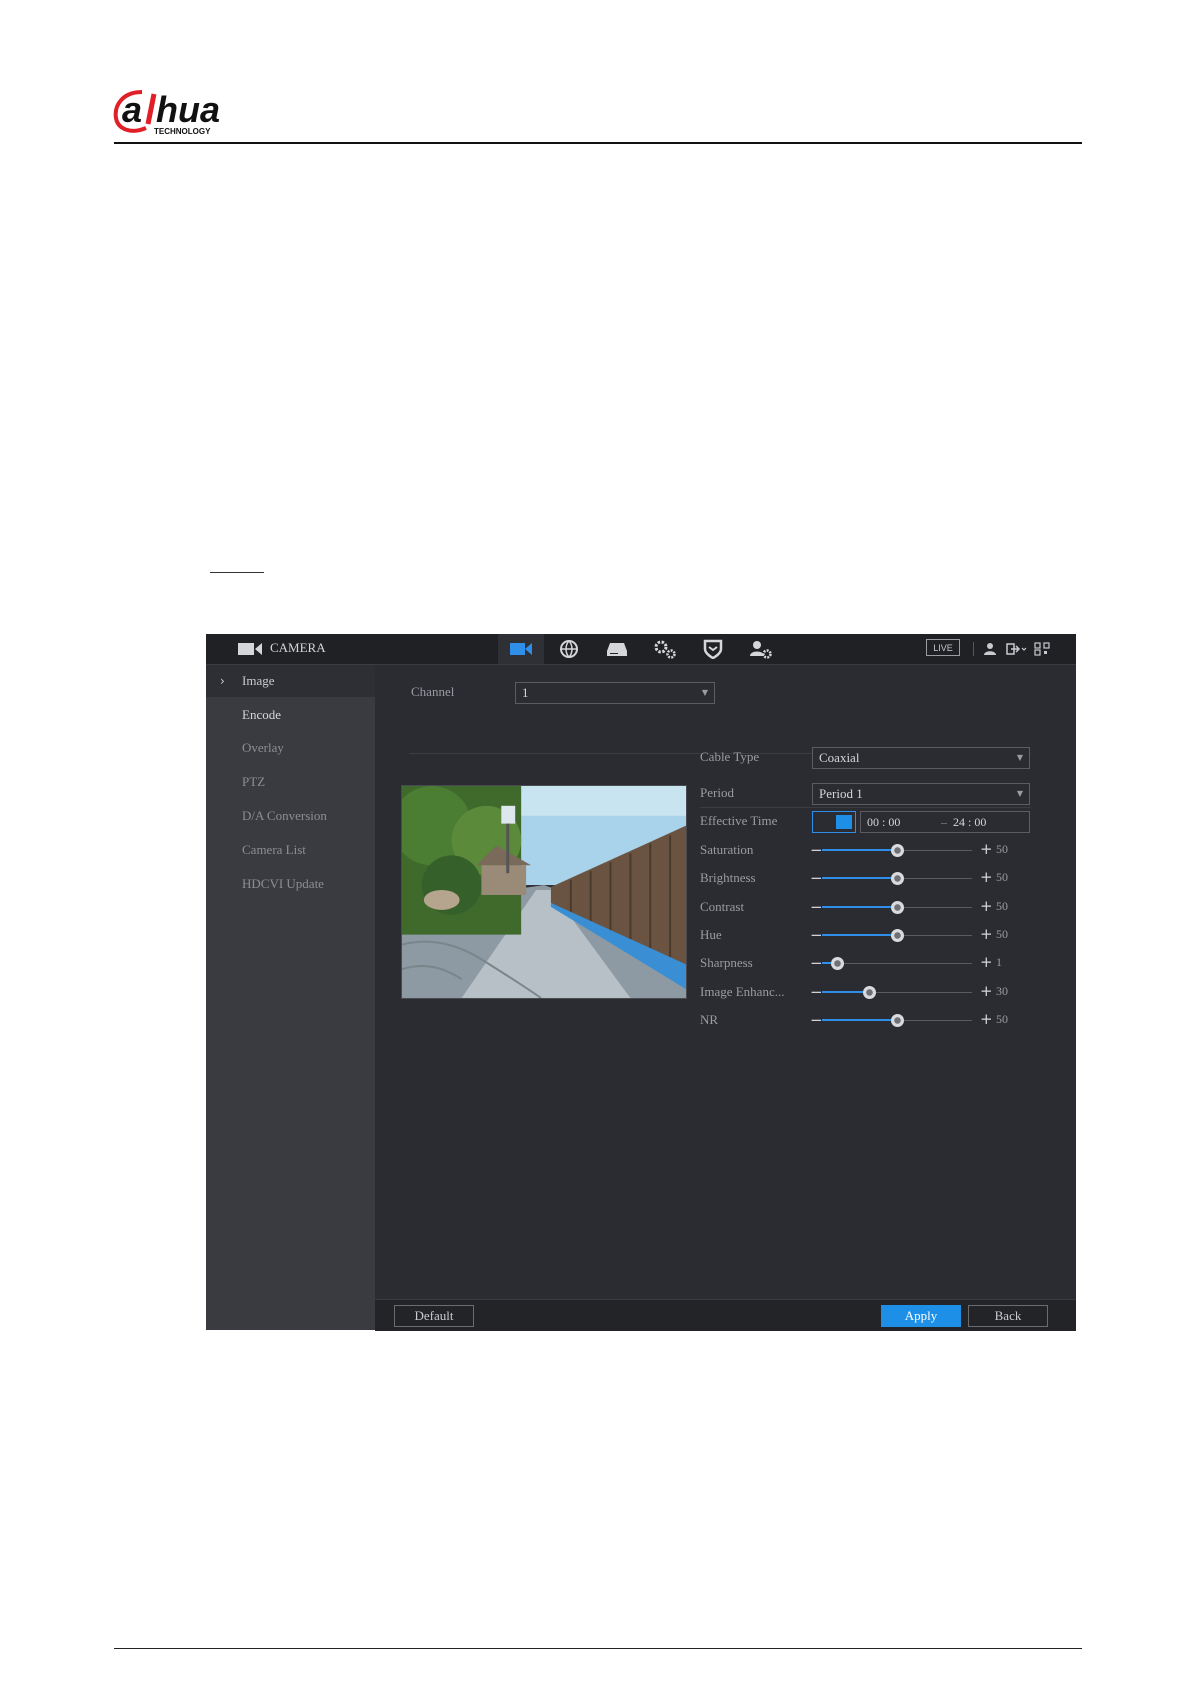 The width and height of the screenshot is (1192, 1685). I want to click on sidebar-item-encode: Encode, so click(290, 715).